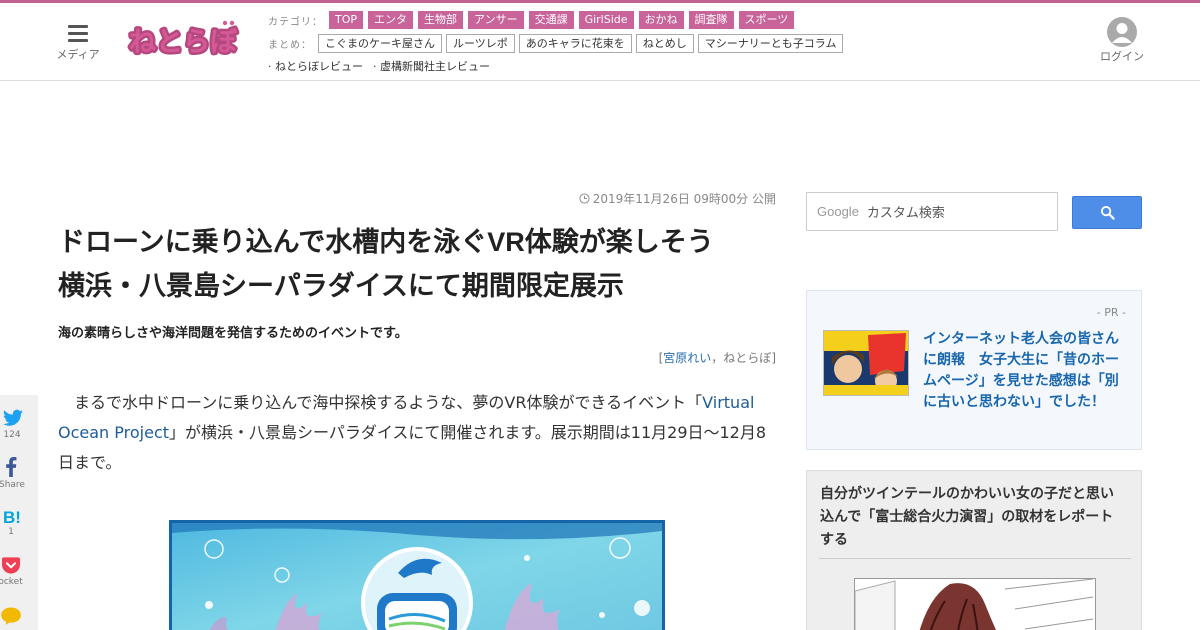  What do you see at coordinates (290, 45) in the screenshot?
I see `matome-heading: まとめ：` at bounding box center [290, 45].